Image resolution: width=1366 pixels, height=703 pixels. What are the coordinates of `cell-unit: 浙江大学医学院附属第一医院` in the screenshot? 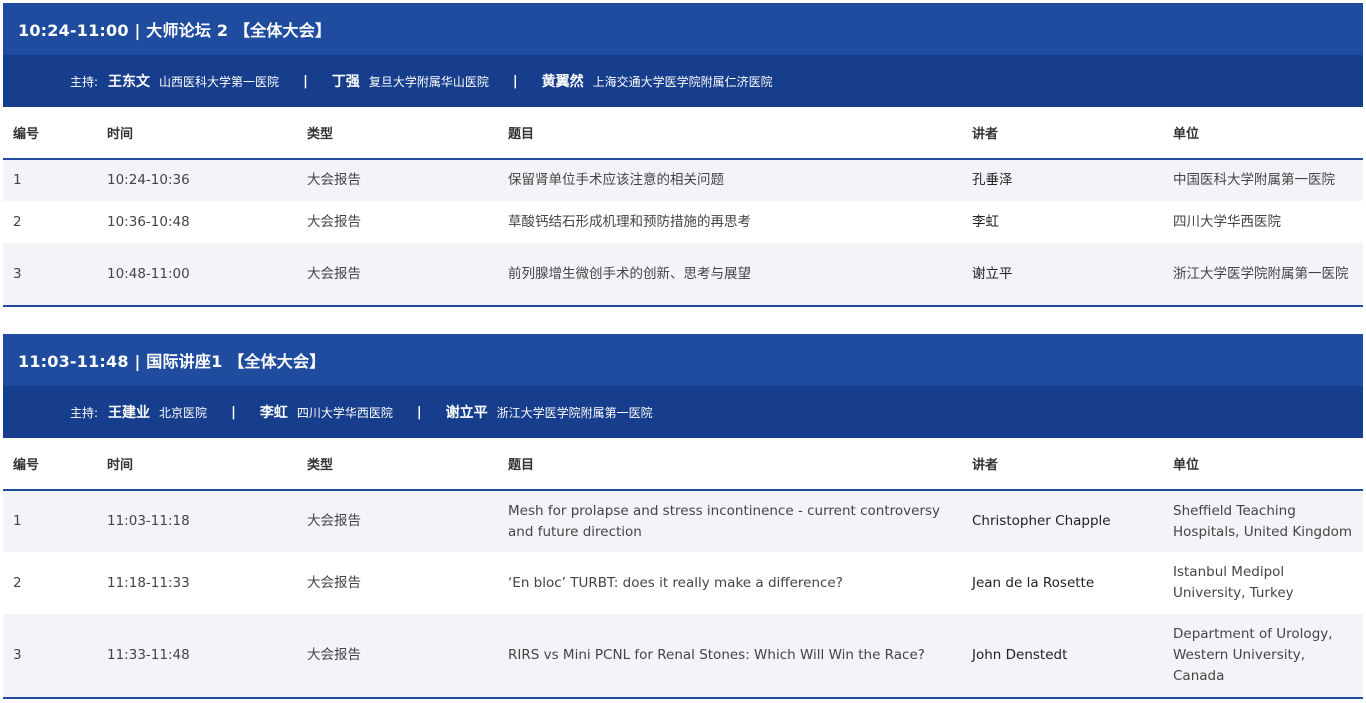 It's located at (1263, 275).